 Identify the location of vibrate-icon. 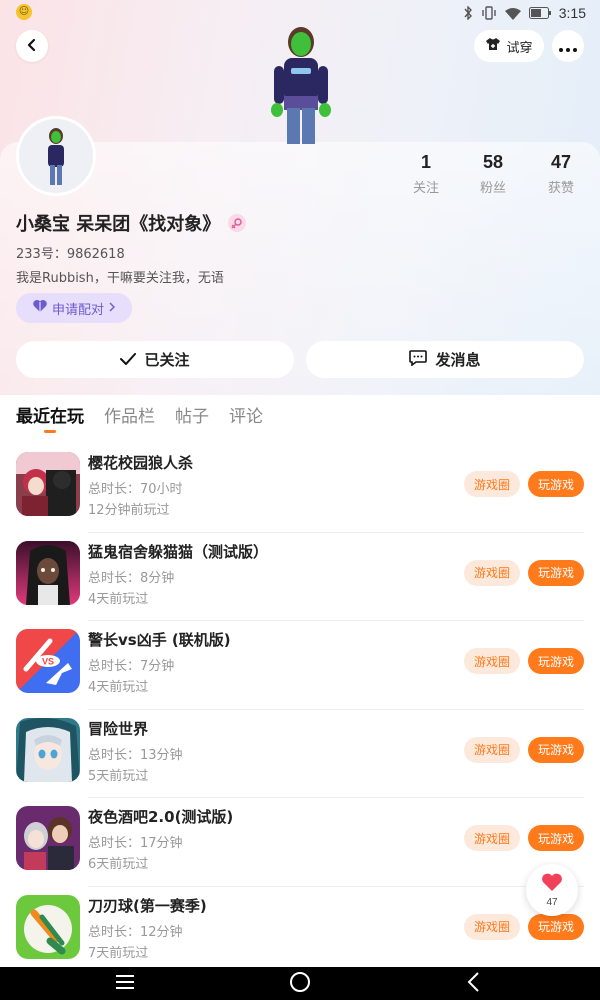
(489, 13).